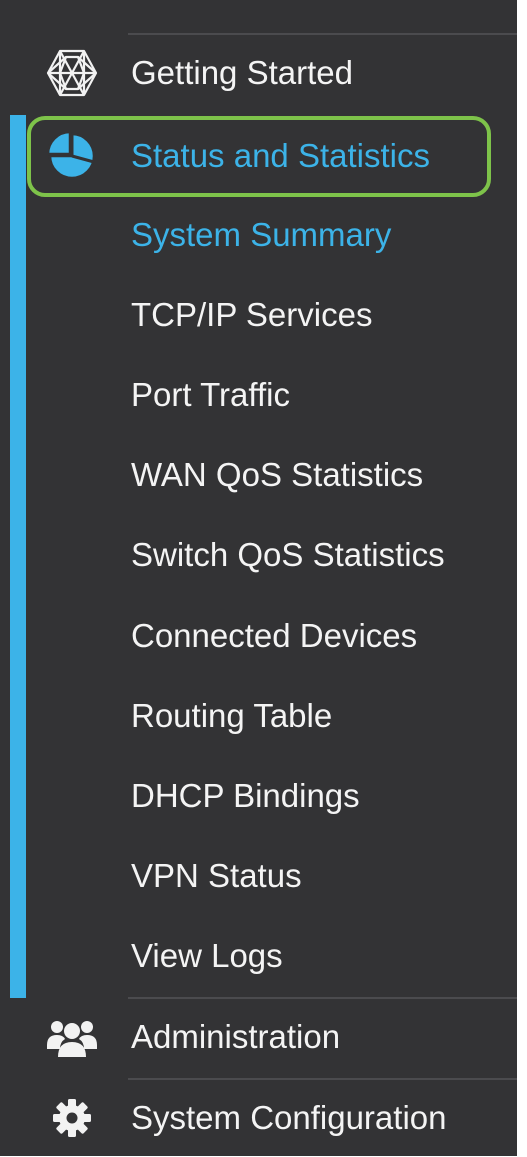 The height and width of the screenshot is (1157, 527). I want to click on subnav-item-system-summary: System Summary, so click(258, 235).